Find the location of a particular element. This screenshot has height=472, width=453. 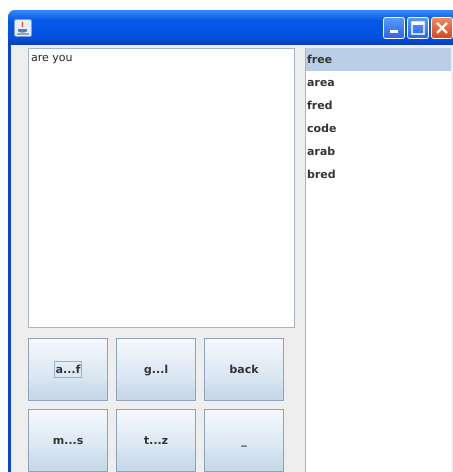

maximize-icon is located at coordinates (418, 27).